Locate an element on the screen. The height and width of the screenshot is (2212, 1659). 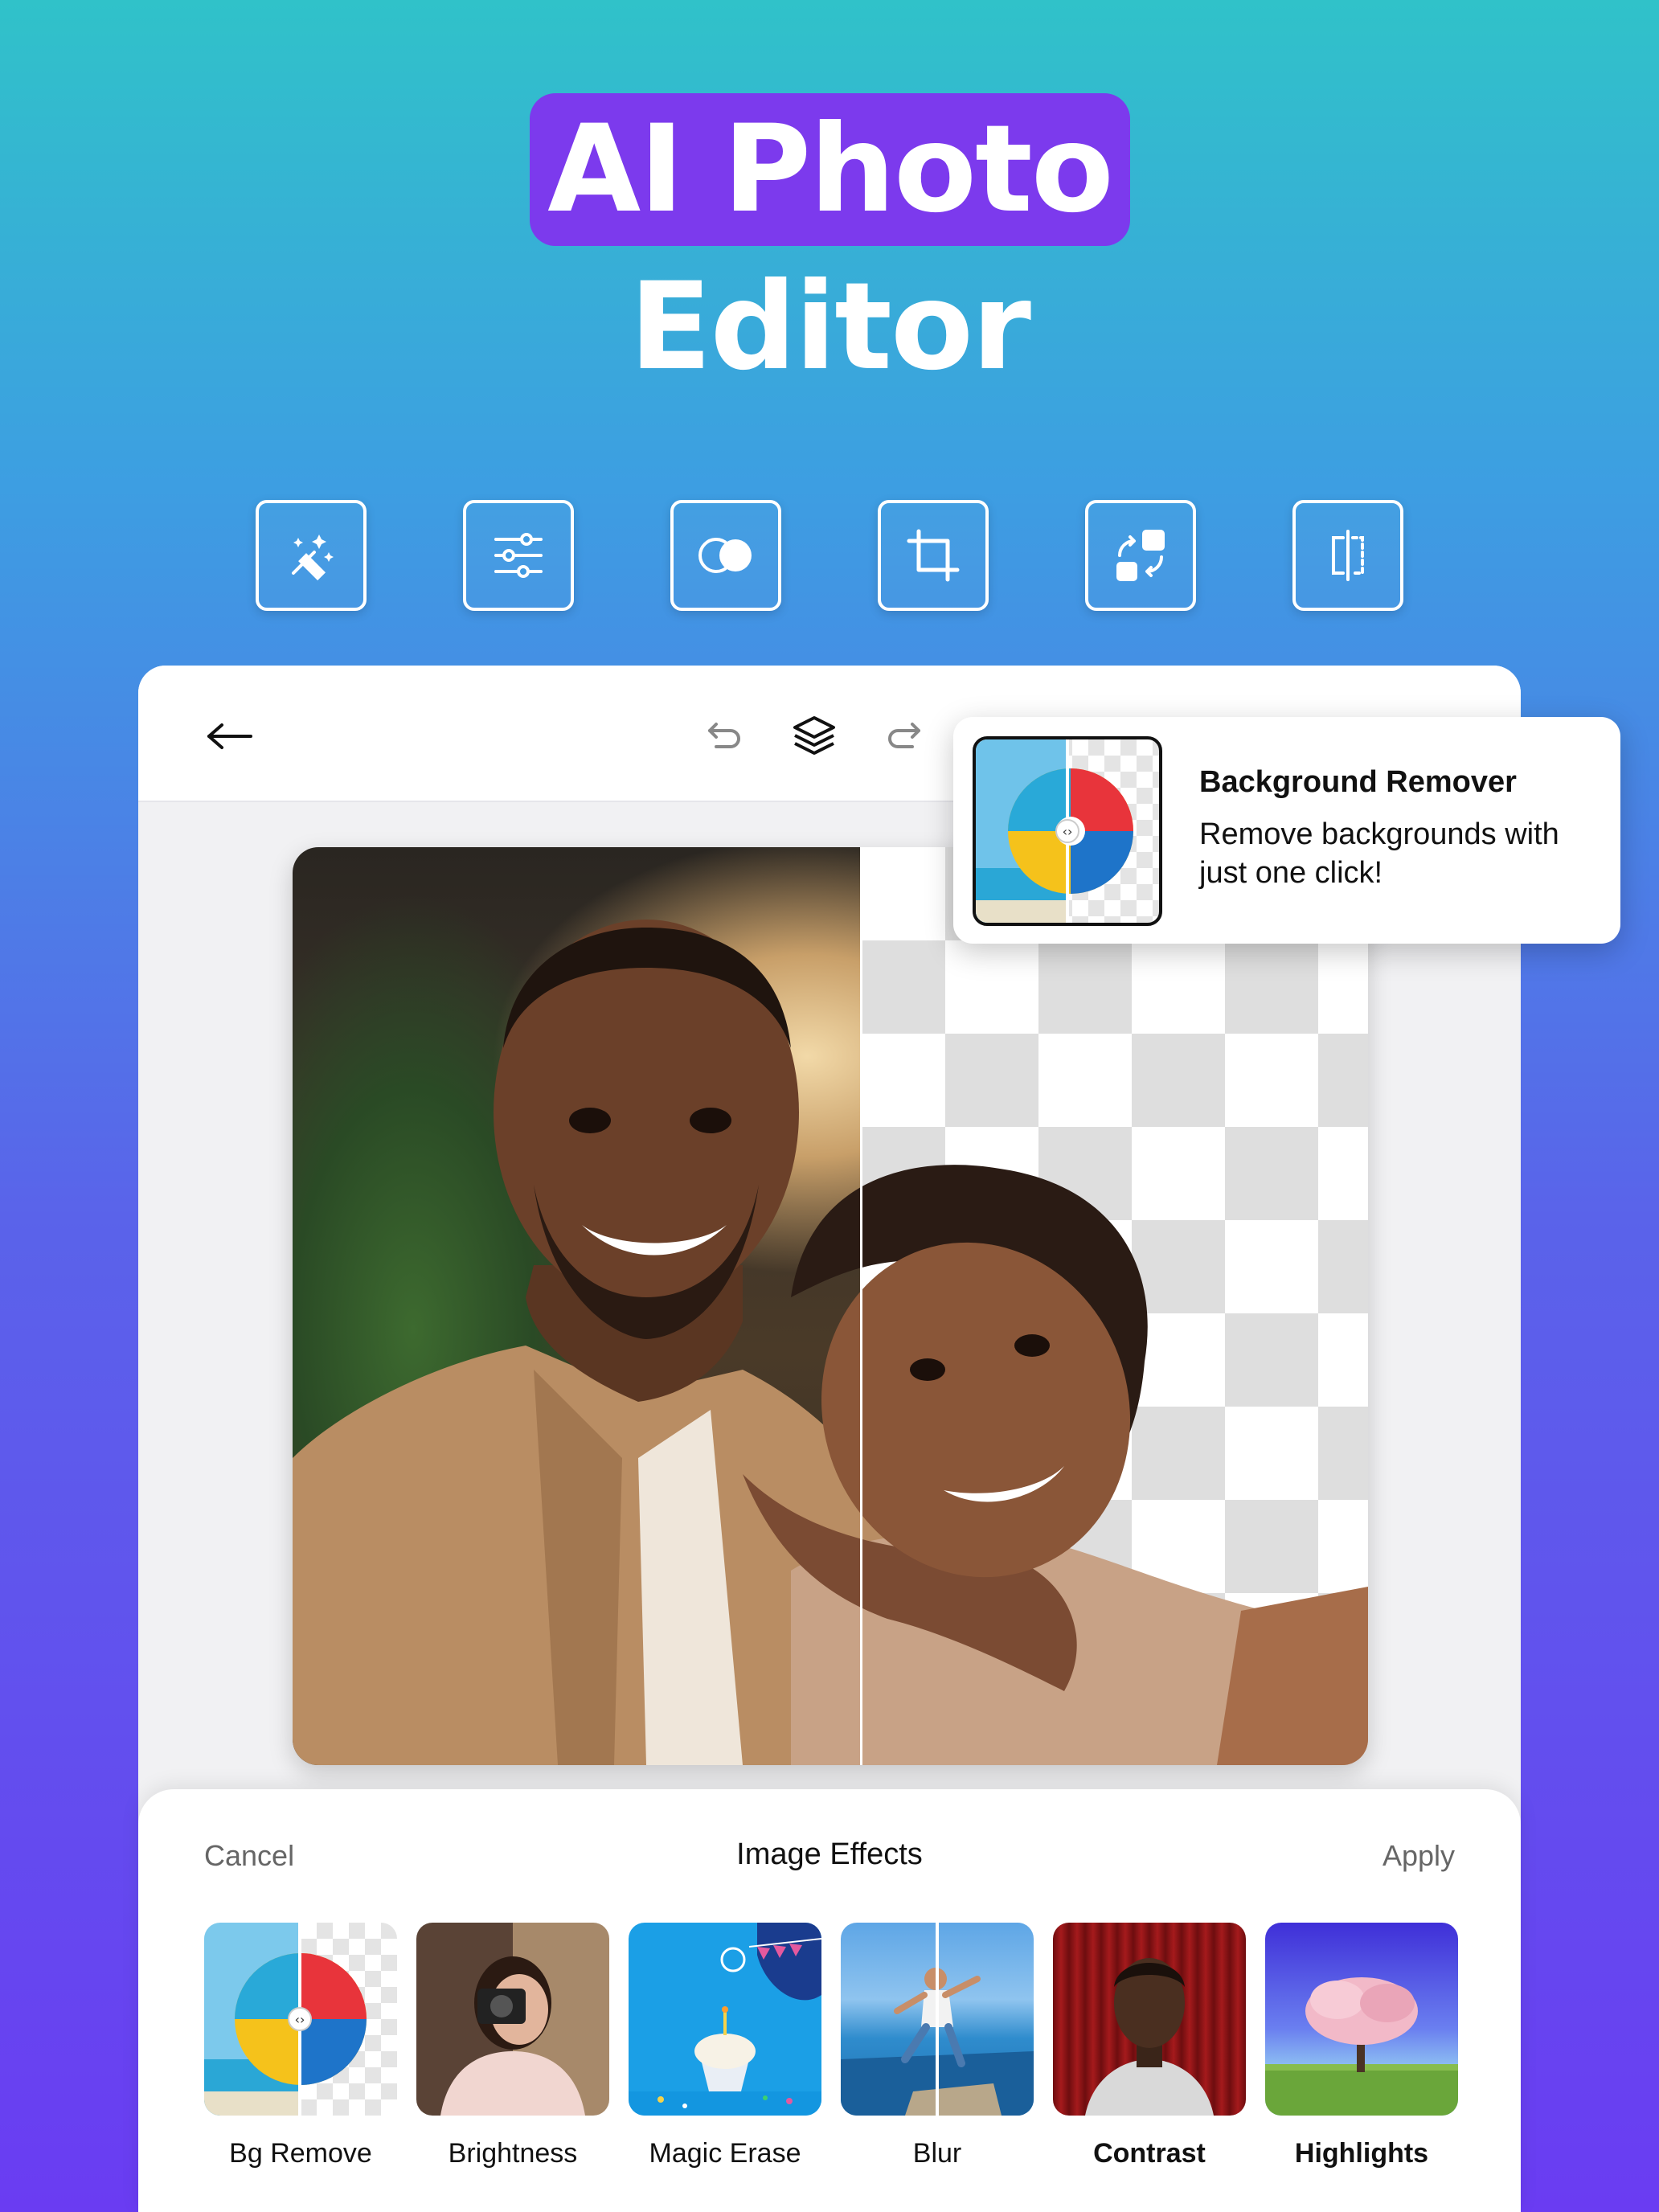
redo-icon is located at coordinates (904, 735).